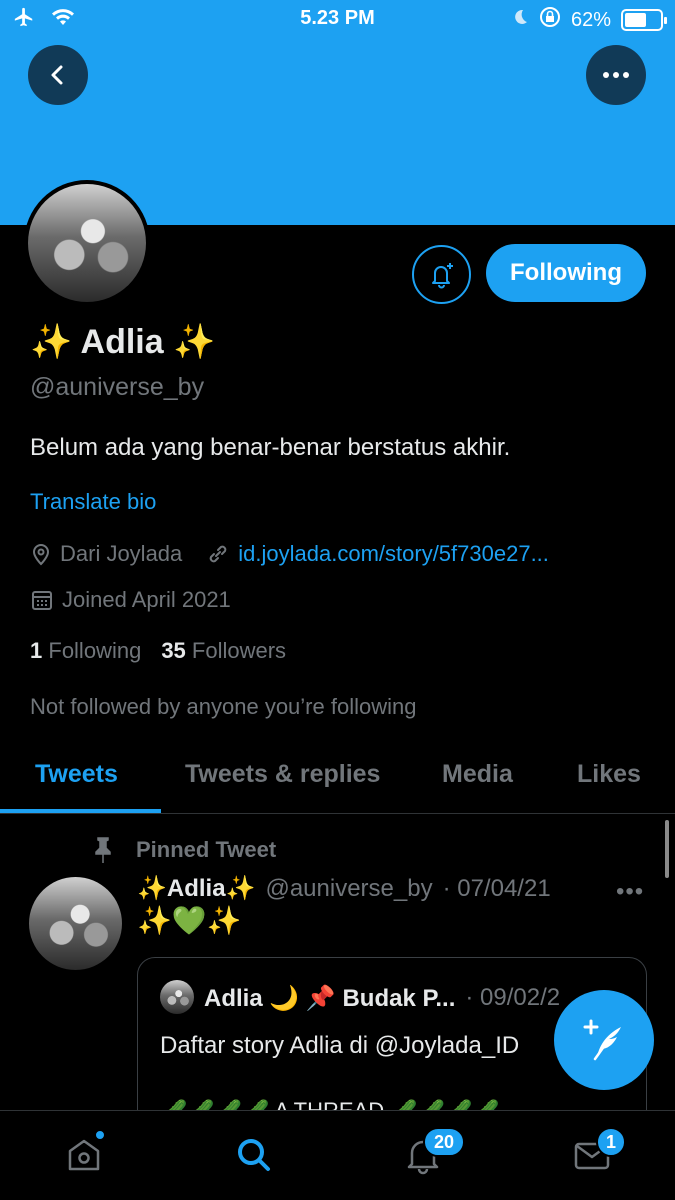  What do you see at coordinates (513, 997) in the screenshot?
I see `quoted-date: · 09/02/2` at bounding box center [513, 997].